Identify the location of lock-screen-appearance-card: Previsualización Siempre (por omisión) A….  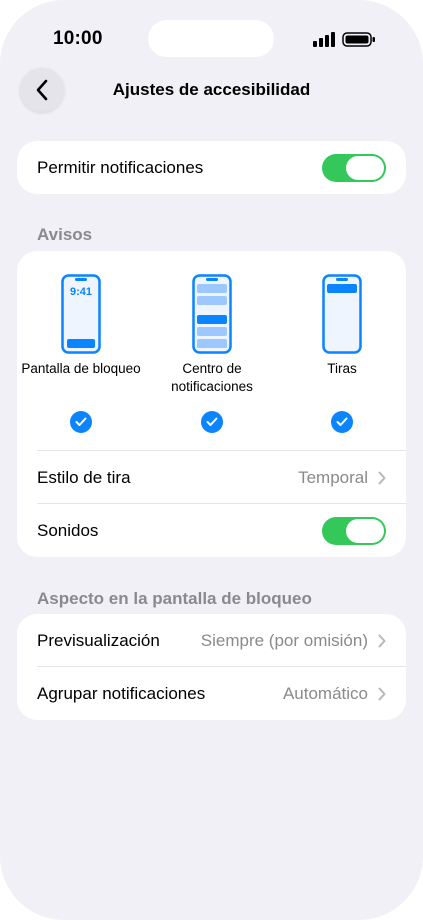
(211, 667).